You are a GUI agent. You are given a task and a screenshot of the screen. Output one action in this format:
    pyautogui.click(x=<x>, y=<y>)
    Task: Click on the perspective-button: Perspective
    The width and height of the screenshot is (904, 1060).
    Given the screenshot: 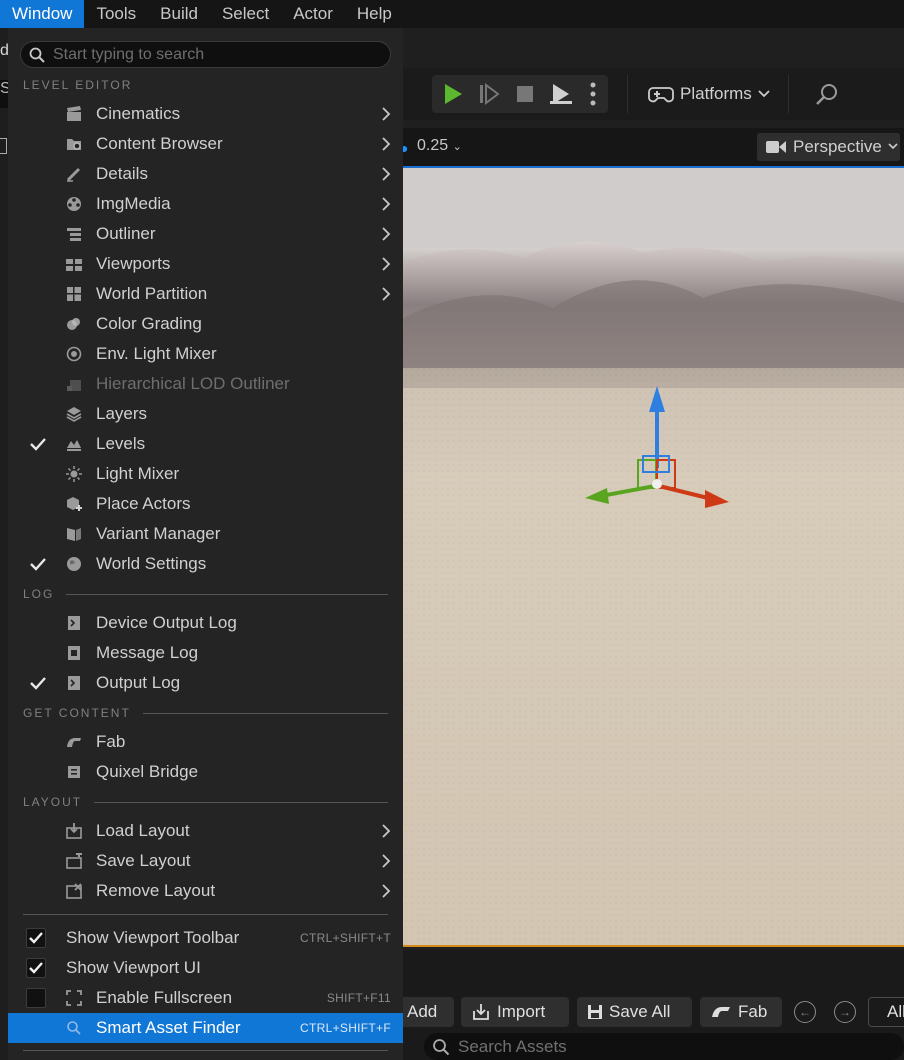 What is the action you would take?
    pyautogui.click(x=828, y=147)
    